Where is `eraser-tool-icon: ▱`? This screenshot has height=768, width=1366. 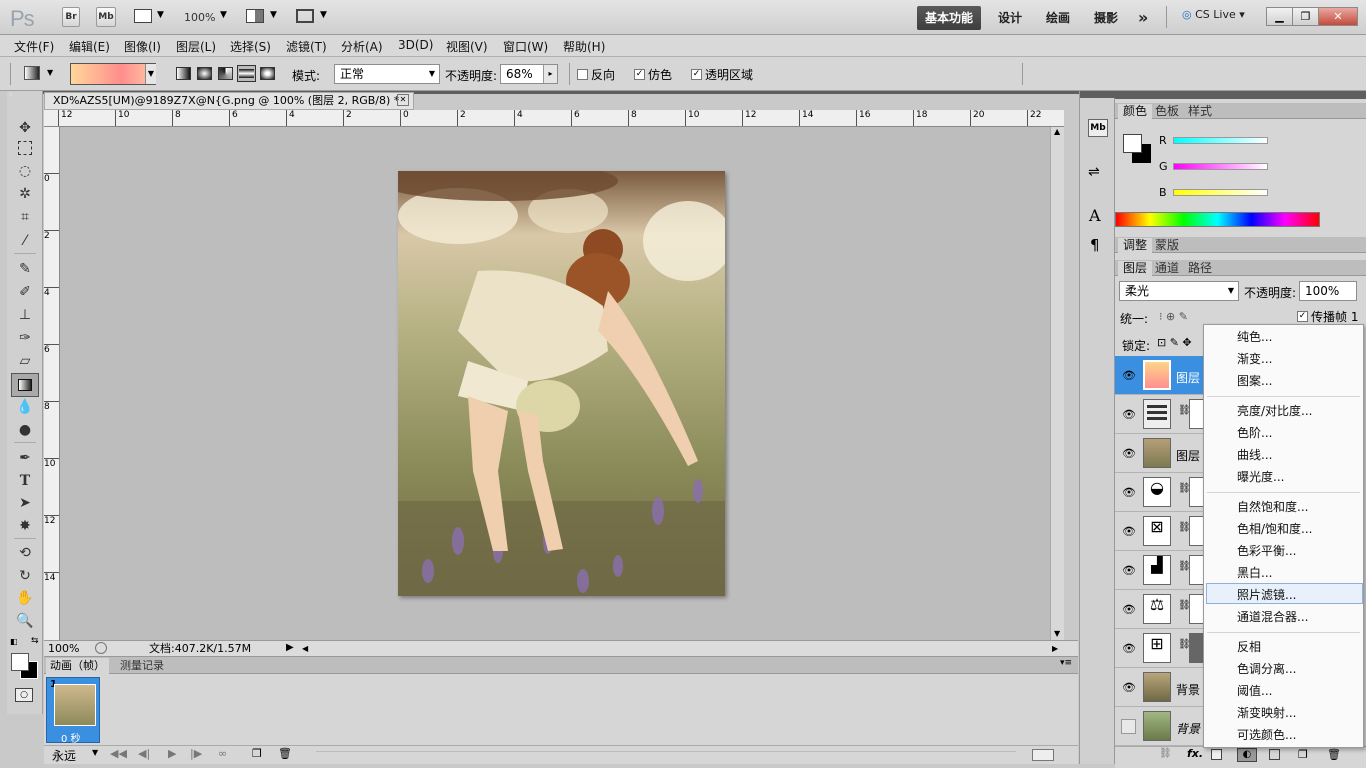 eraser-tool-icon: ▱ is located at coordinates (25, 361).